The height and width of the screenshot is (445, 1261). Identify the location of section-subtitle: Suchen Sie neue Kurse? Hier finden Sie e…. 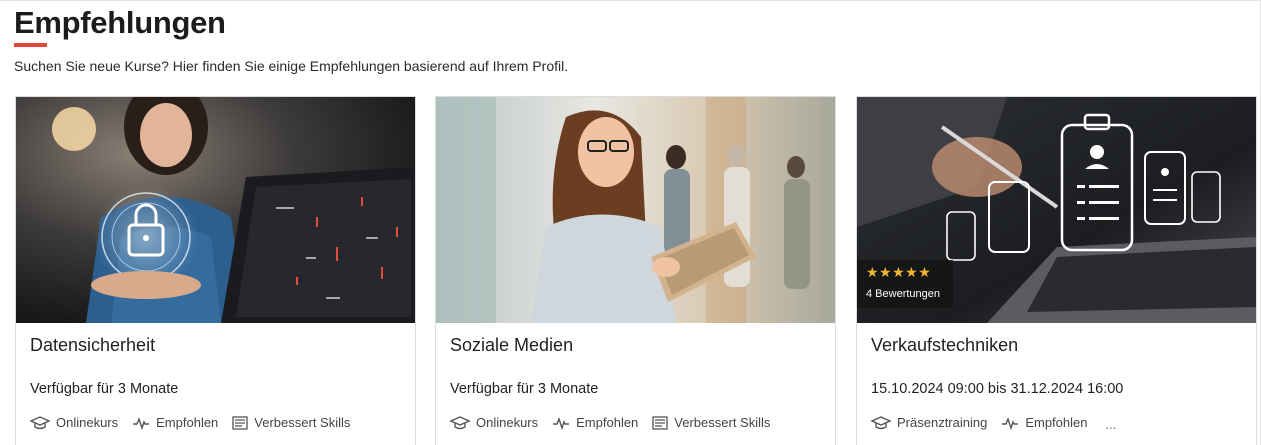
(291, 66).